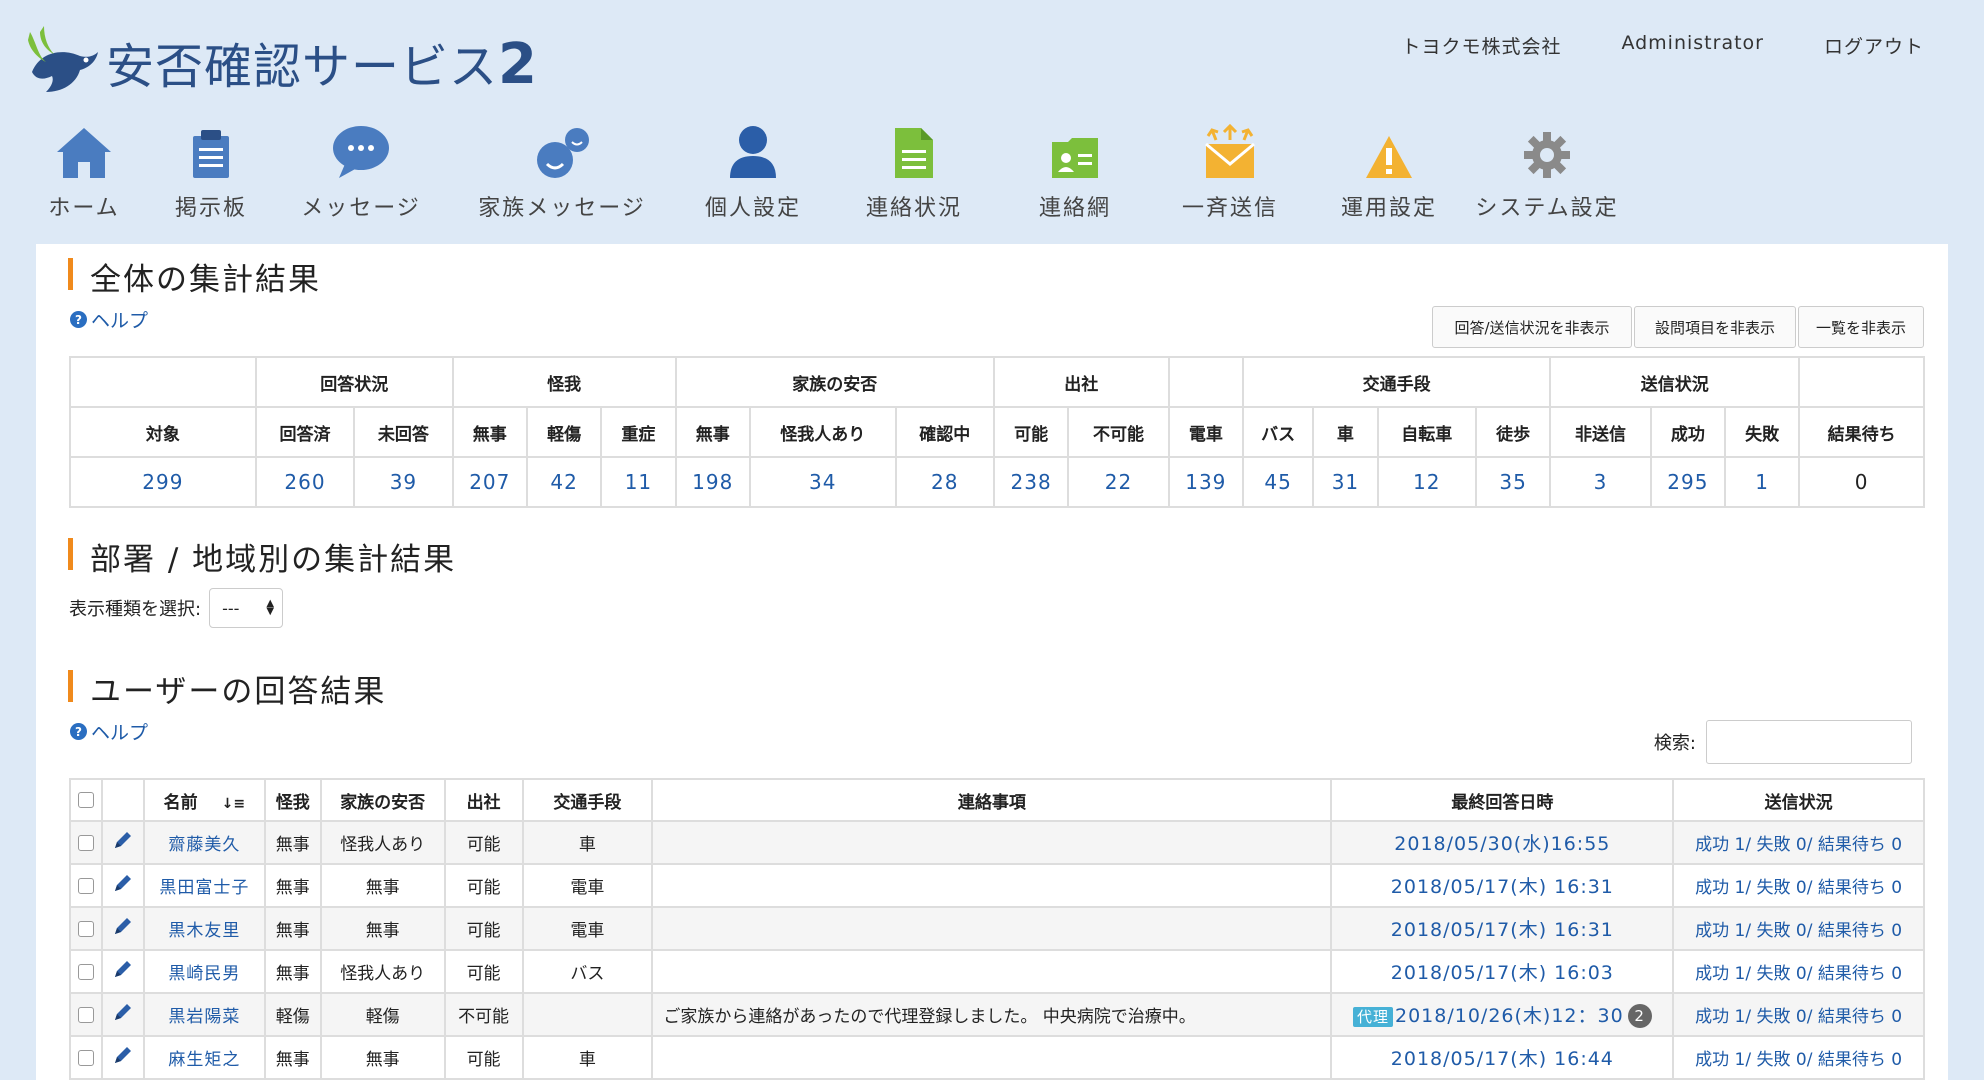  What do you see at coordinates (564, 482) in the screenshot?
I see `summary-value-link: 42` at bounding box center [564, 482].